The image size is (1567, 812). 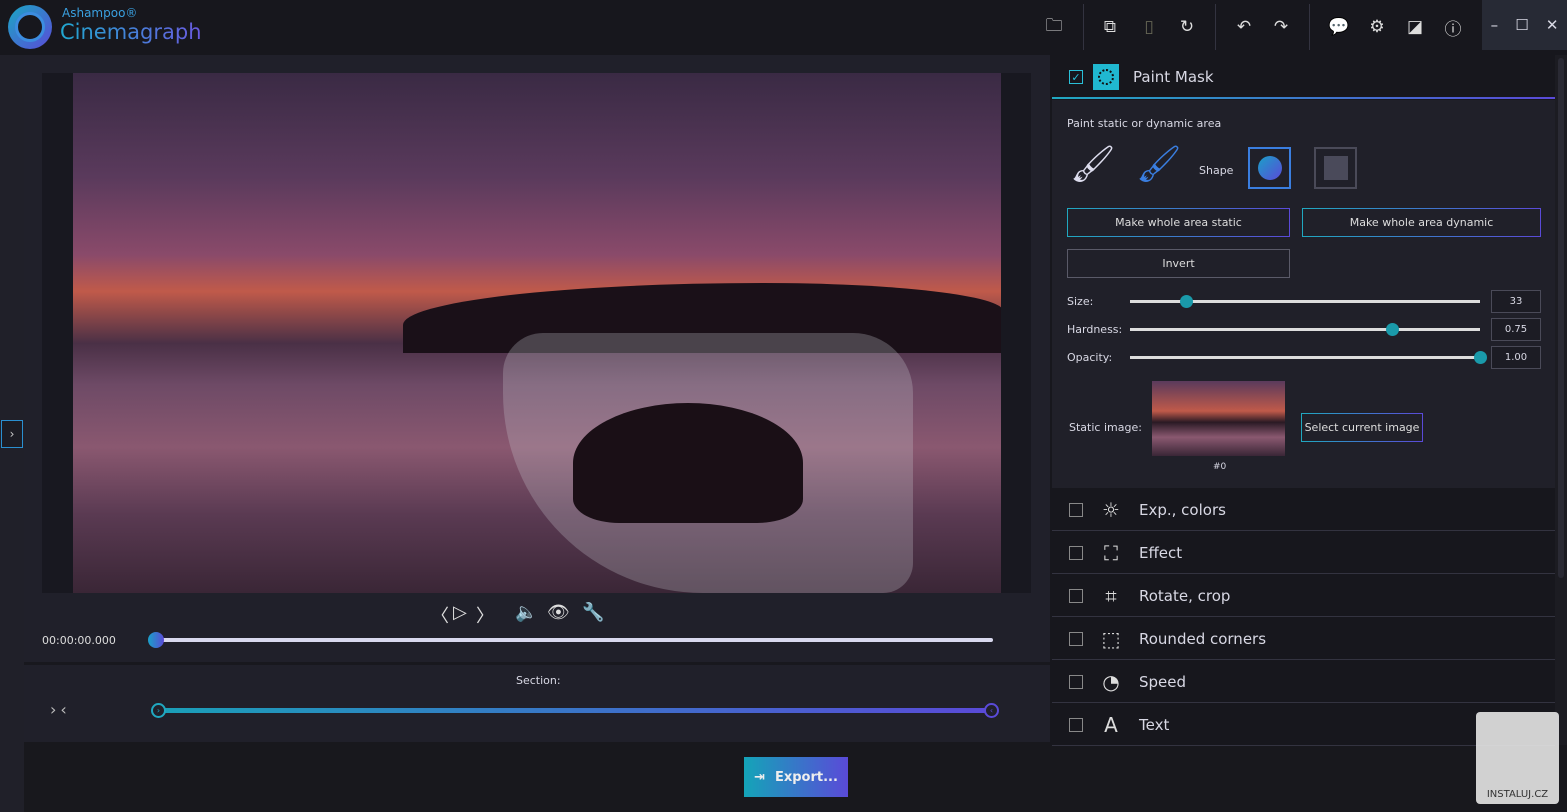 What do you see at coordinates (1187, 27) in the screenshot?
I see `reset-icon: ↻` at bounding box center [1187, 27].